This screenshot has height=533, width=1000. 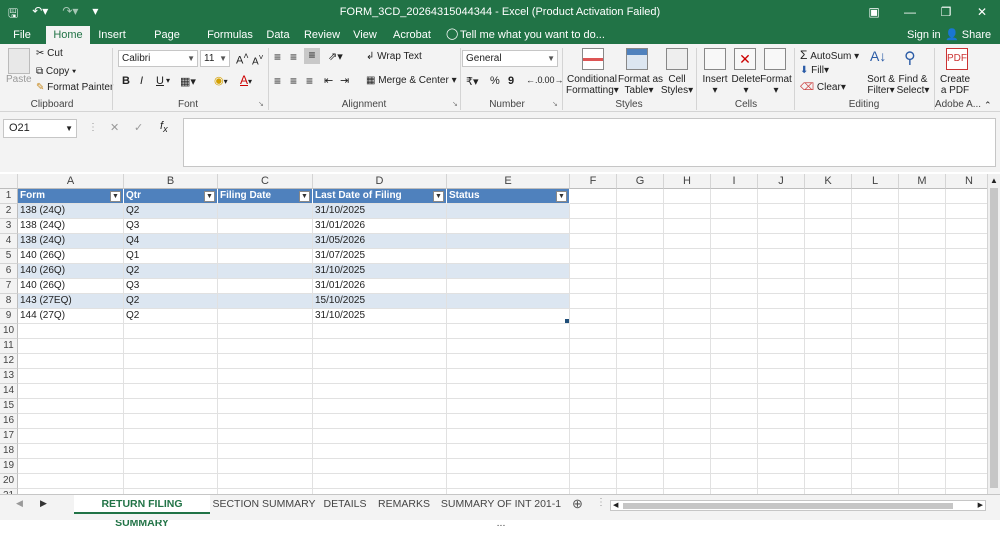 What do you see at coordinates (640, 241) in the screenshot?
I see `cell-g4` at bounding box center [640, 241].